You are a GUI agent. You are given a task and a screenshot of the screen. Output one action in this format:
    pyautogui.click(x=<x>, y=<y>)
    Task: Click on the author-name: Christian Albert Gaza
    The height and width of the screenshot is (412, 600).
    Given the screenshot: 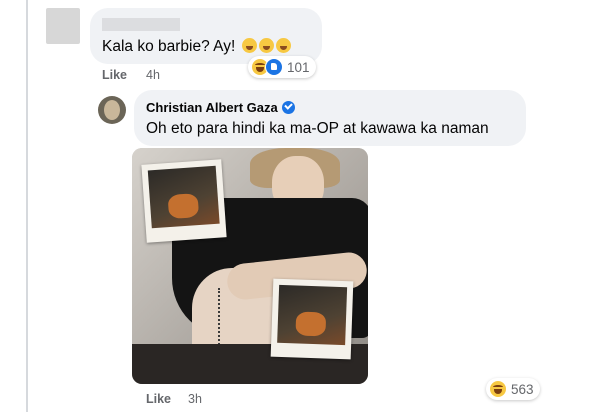 What is the action you would take?
    pyautogui.click(x=220, y=107)
    